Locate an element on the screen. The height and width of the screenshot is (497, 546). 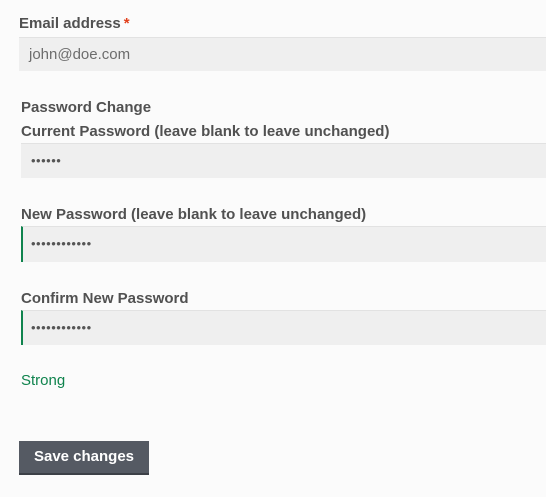
save-changes-button: Save changes is located at coordinates (84, 458).